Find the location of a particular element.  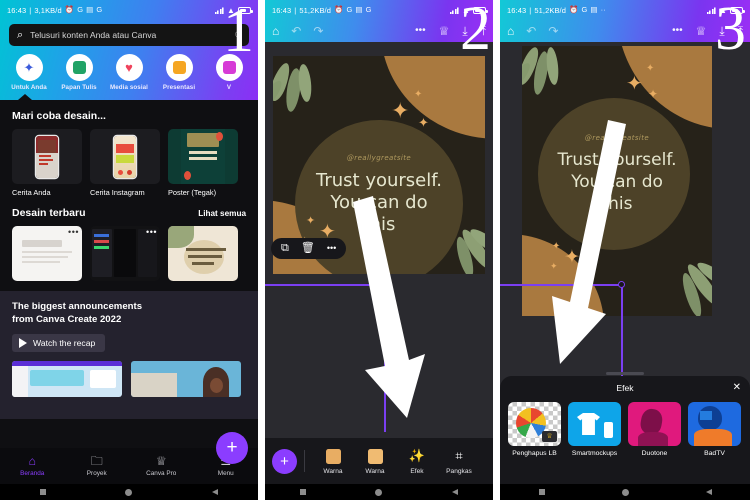

category-media-sosial: ♥ Media sosial is located at coordinates (129, 72).